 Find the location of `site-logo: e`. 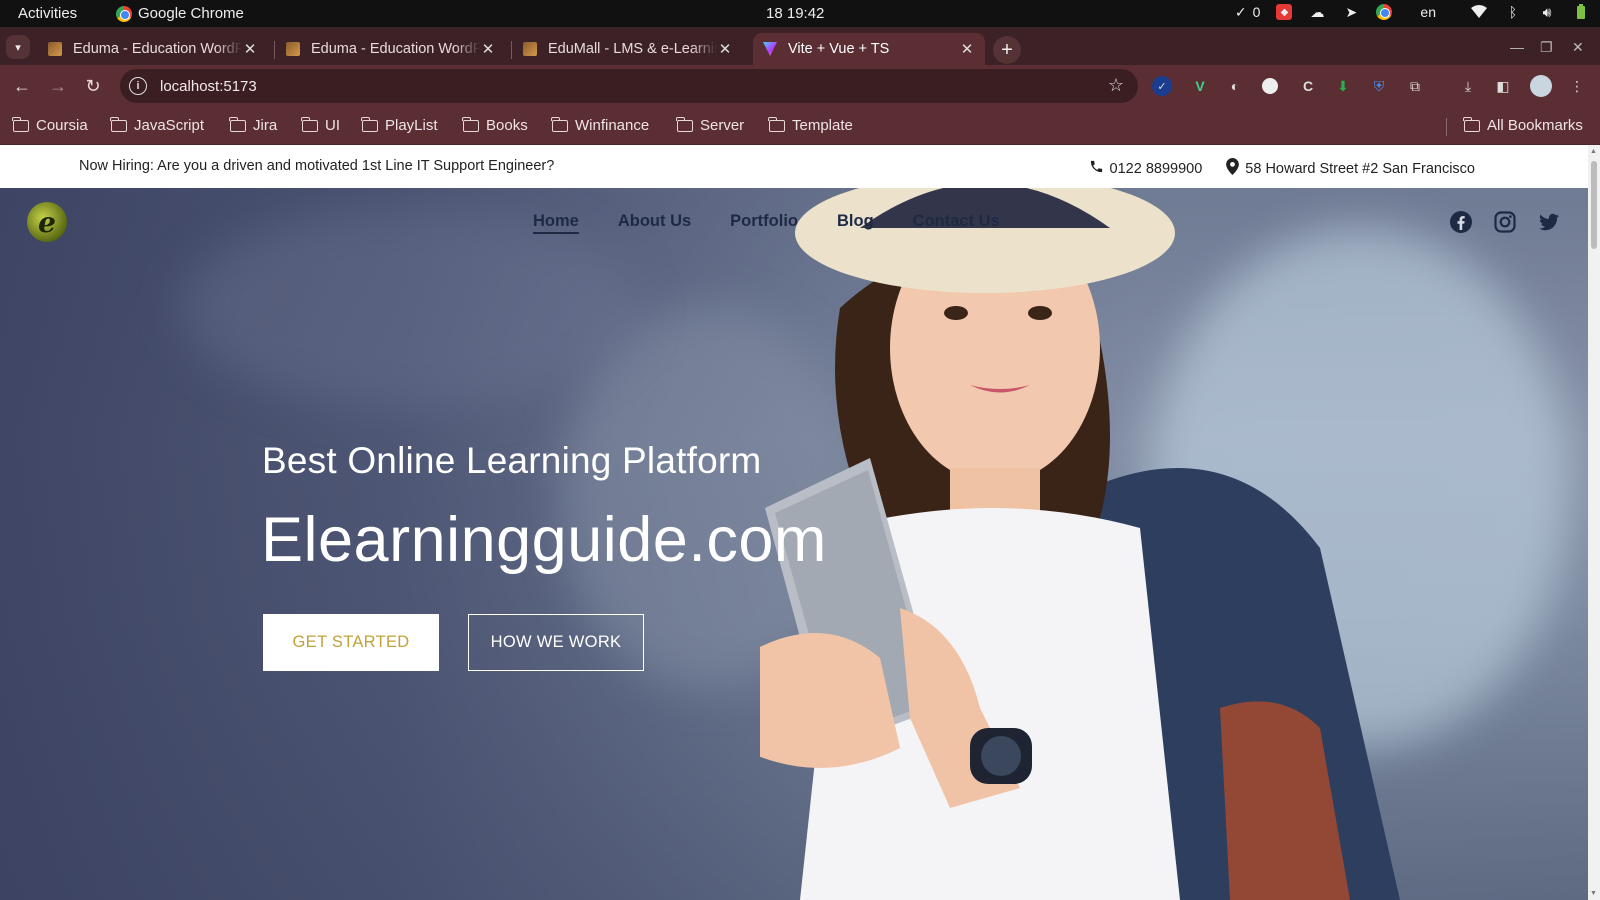

site-logo: e is located at coordinates (47, 222).